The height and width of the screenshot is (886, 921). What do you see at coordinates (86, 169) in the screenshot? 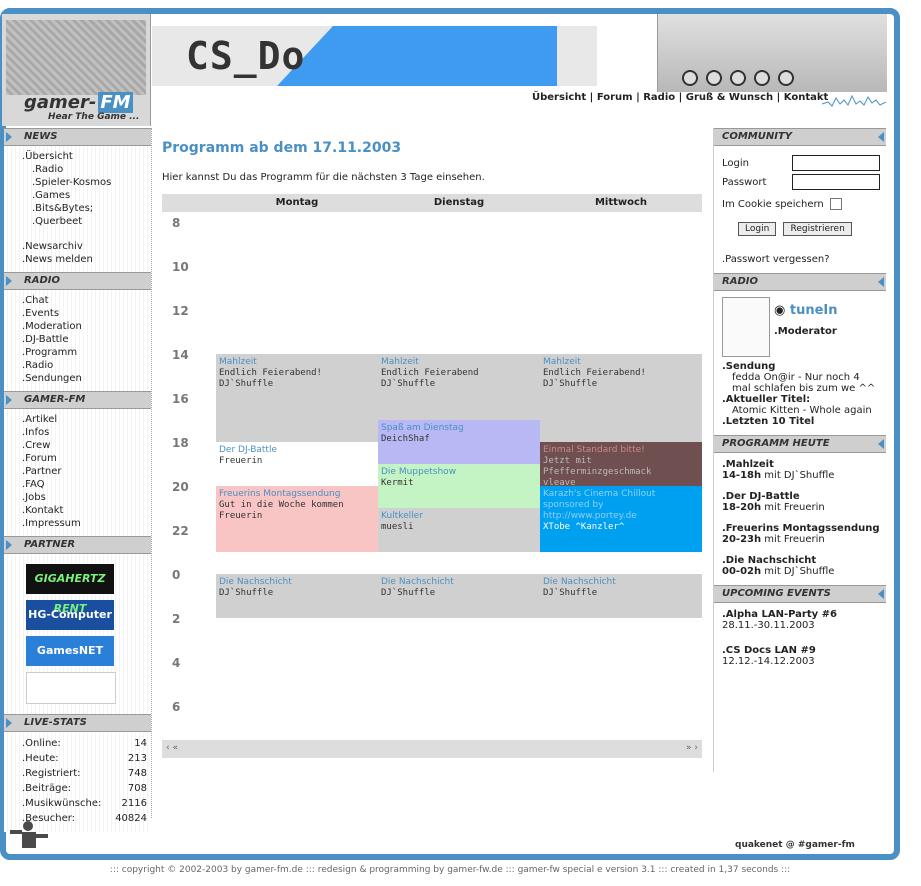
I see `news-link-radio: .Radio` at bounding box center [86, 169].